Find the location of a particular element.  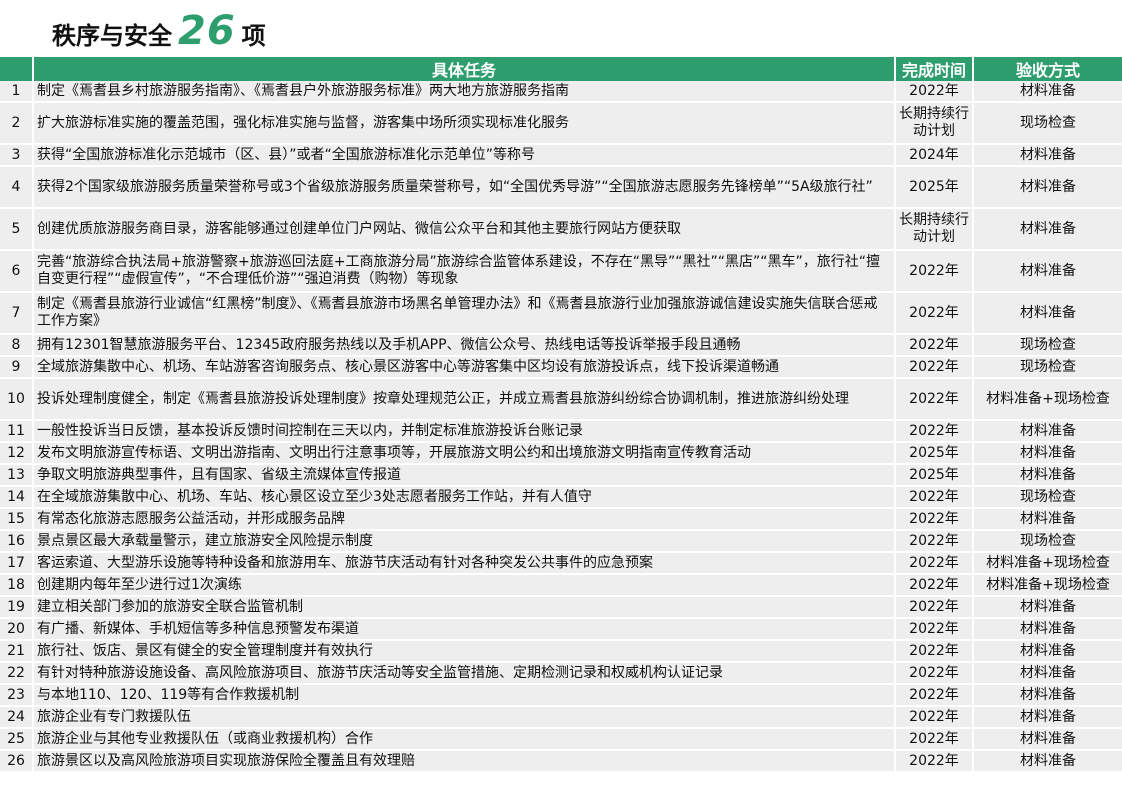

row-index: 14 is located at coordinates (17, 497).